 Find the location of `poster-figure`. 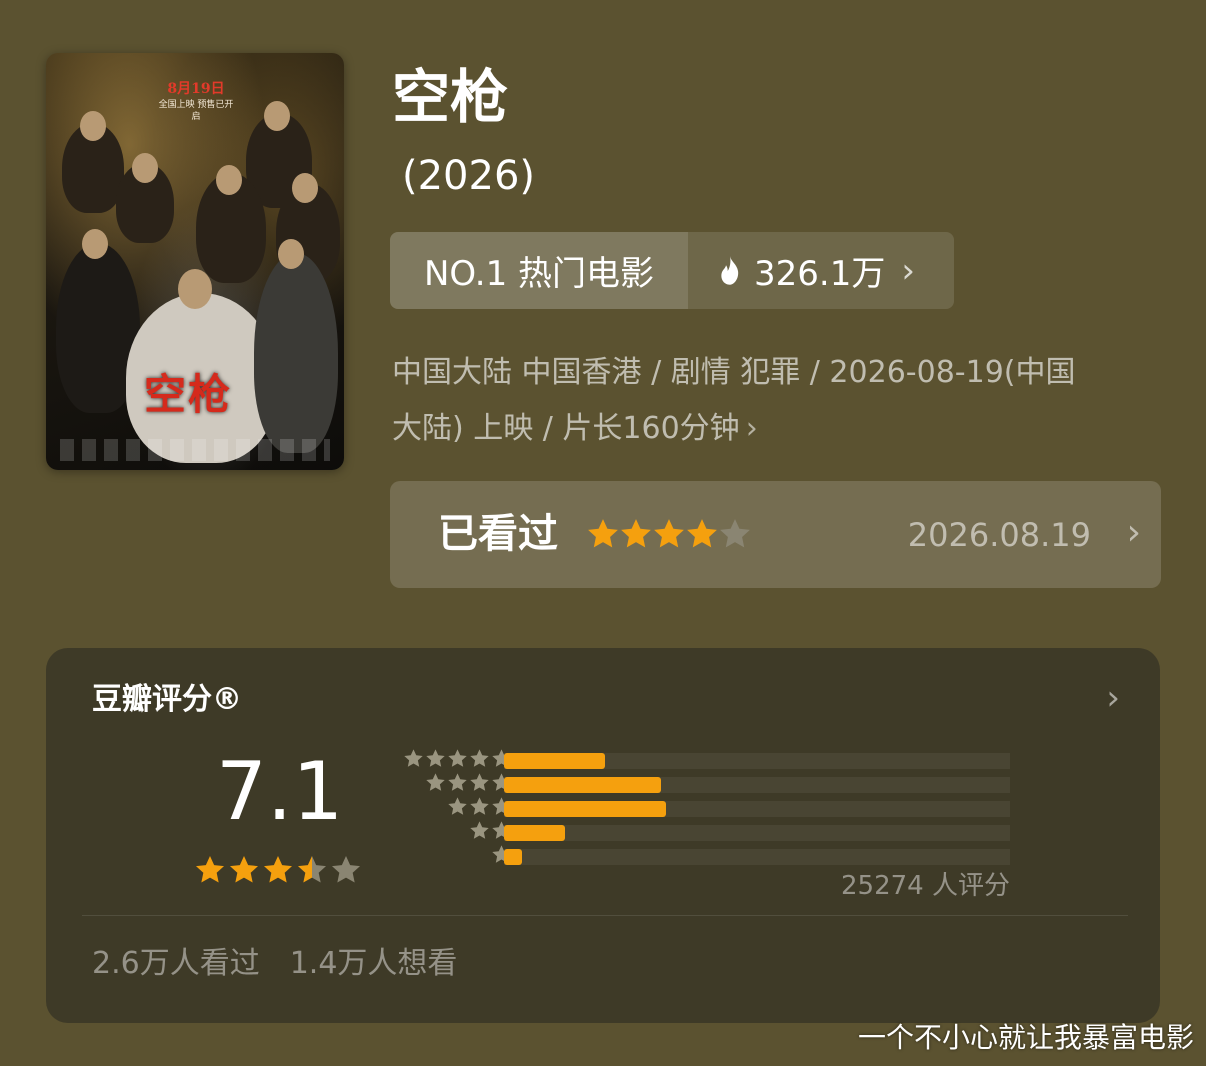

poster-figure is located at coordinates (296, 353).